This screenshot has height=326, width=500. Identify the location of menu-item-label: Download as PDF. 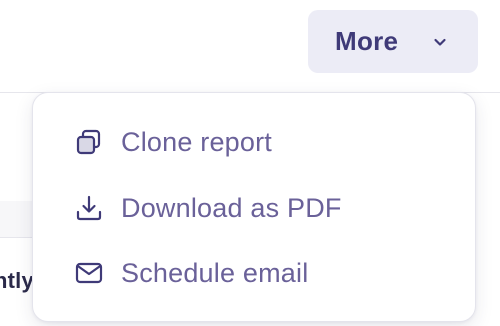
(231, 207).